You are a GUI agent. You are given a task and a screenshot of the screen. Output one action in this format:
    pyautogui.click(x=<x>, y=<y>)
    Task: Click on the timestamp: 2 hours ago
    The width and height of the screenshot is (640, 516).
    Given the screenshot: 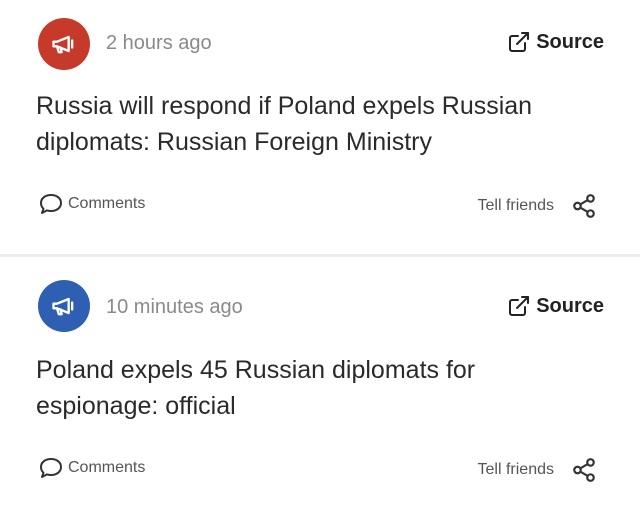 What is the action you would take?
    pyautogui.click(x=159, y=43)
    